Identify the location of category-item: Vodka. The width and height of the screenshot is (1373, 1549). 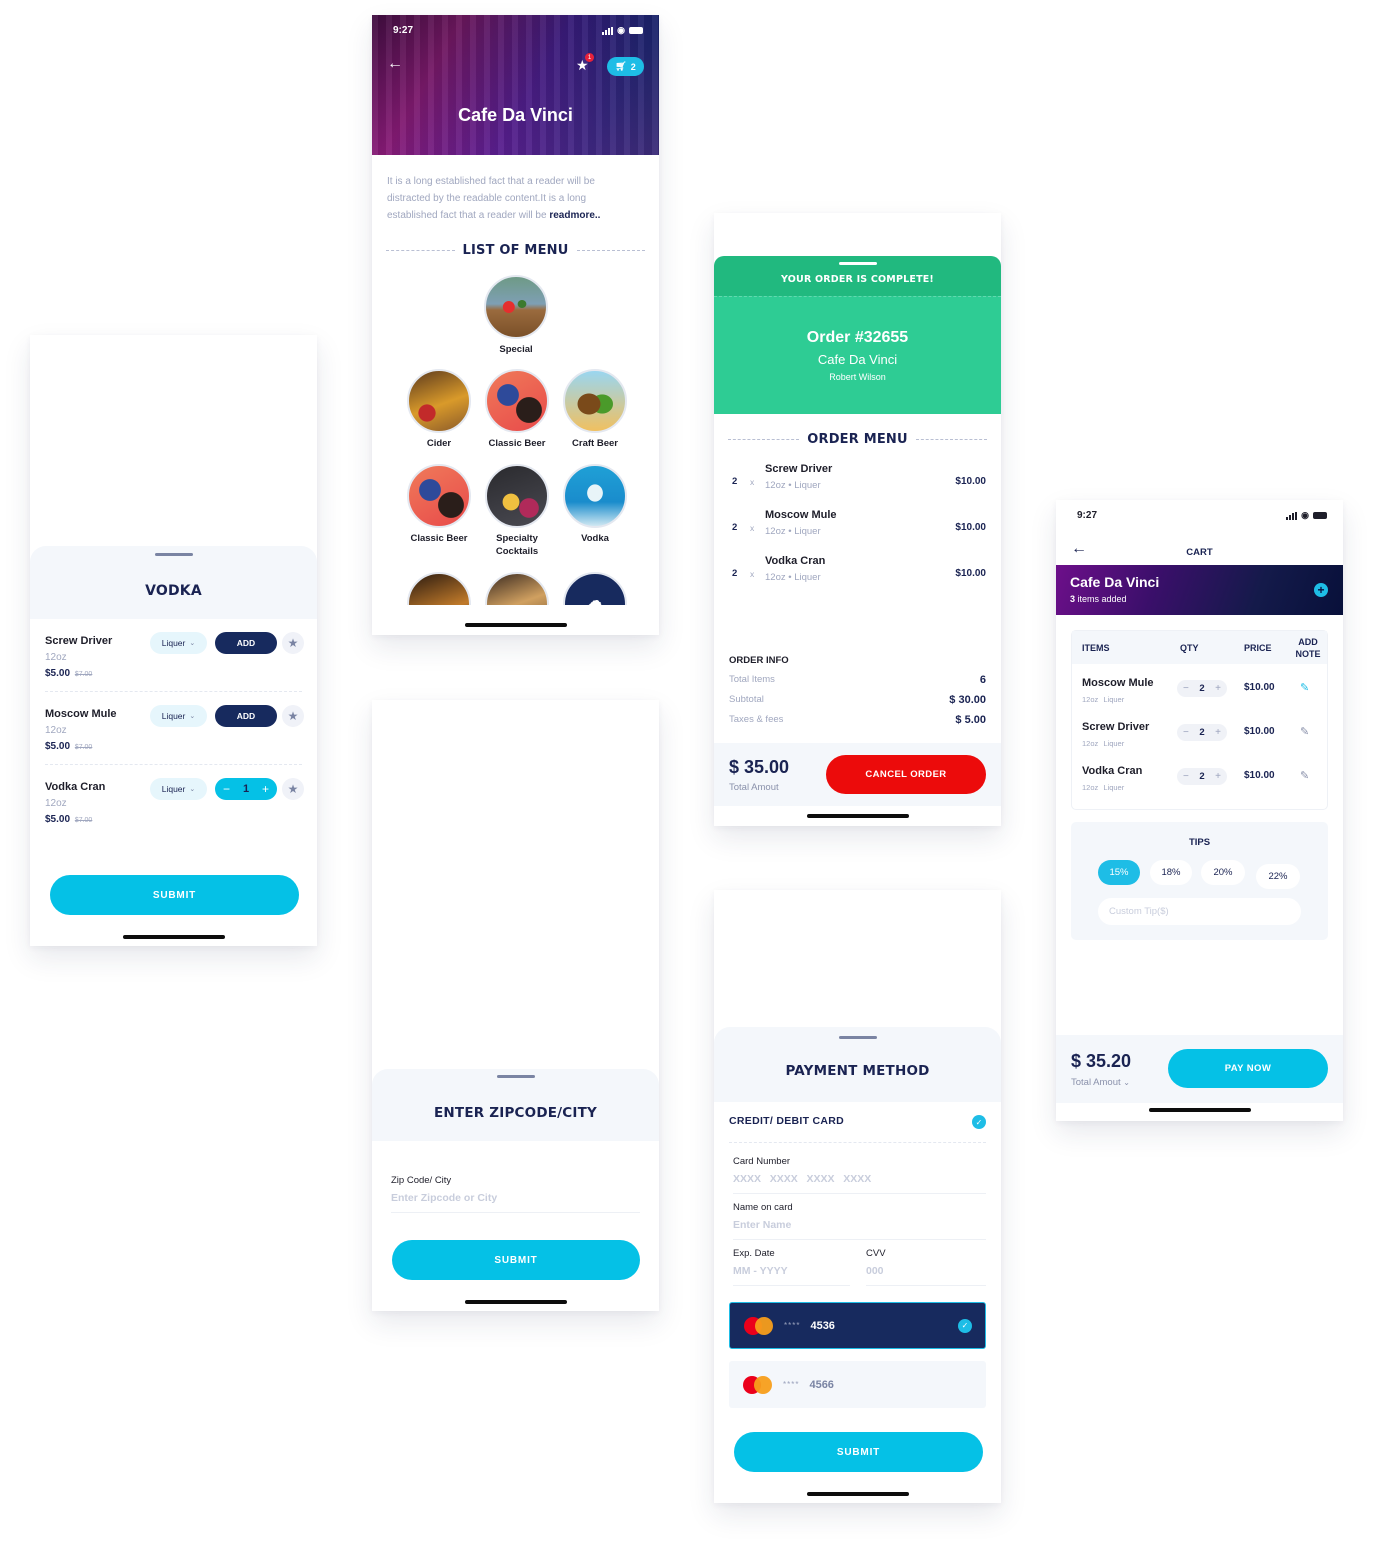
(595, 511).